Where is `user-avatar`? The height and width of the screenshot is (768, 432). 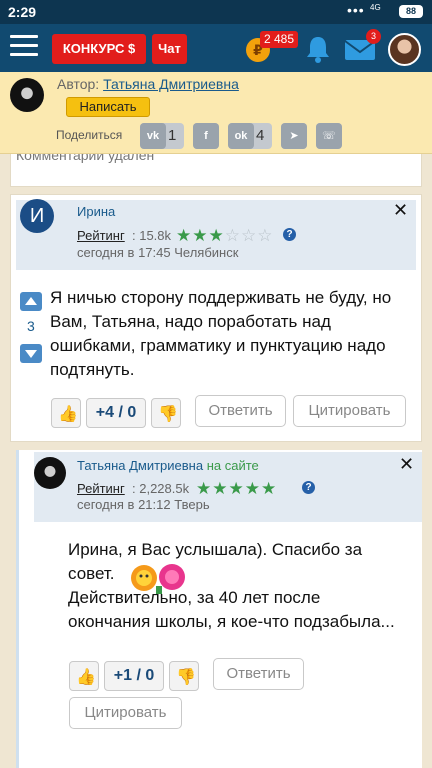 user-avatar is located at coordinates (404, 49).